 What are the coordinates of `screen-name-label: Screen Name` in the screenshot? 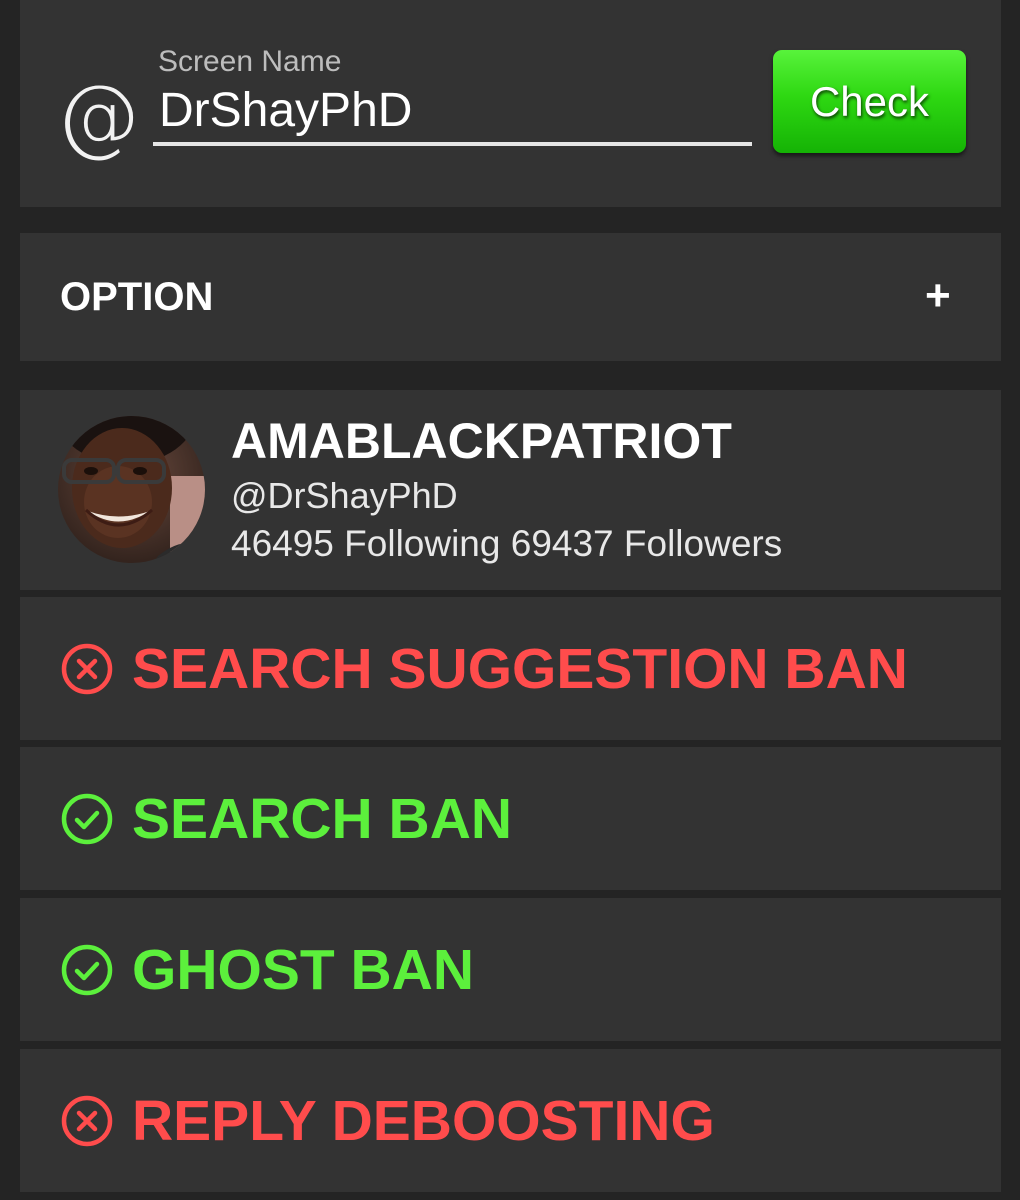 It's located at (250, 61).